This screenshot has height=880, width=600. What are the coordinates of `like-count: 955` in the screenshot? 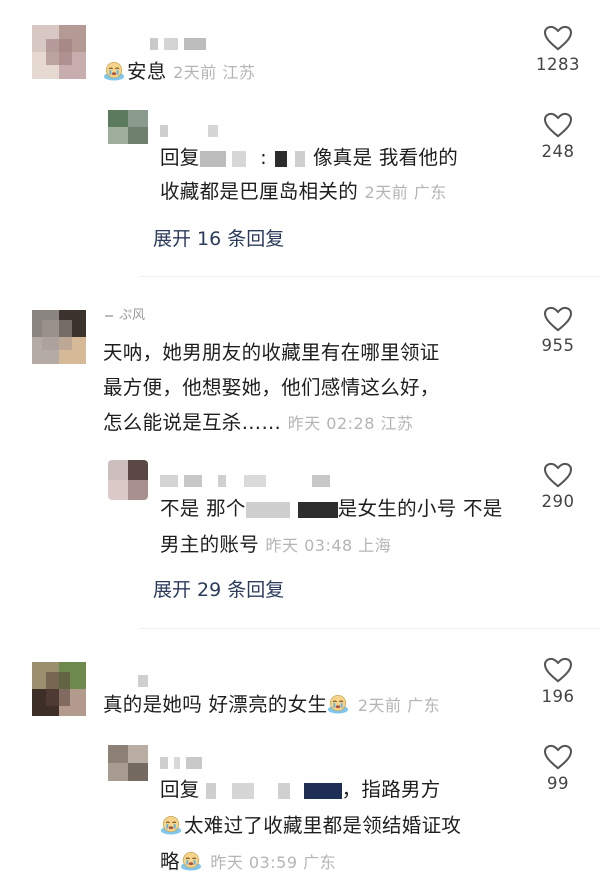 It's located at (558, 345).